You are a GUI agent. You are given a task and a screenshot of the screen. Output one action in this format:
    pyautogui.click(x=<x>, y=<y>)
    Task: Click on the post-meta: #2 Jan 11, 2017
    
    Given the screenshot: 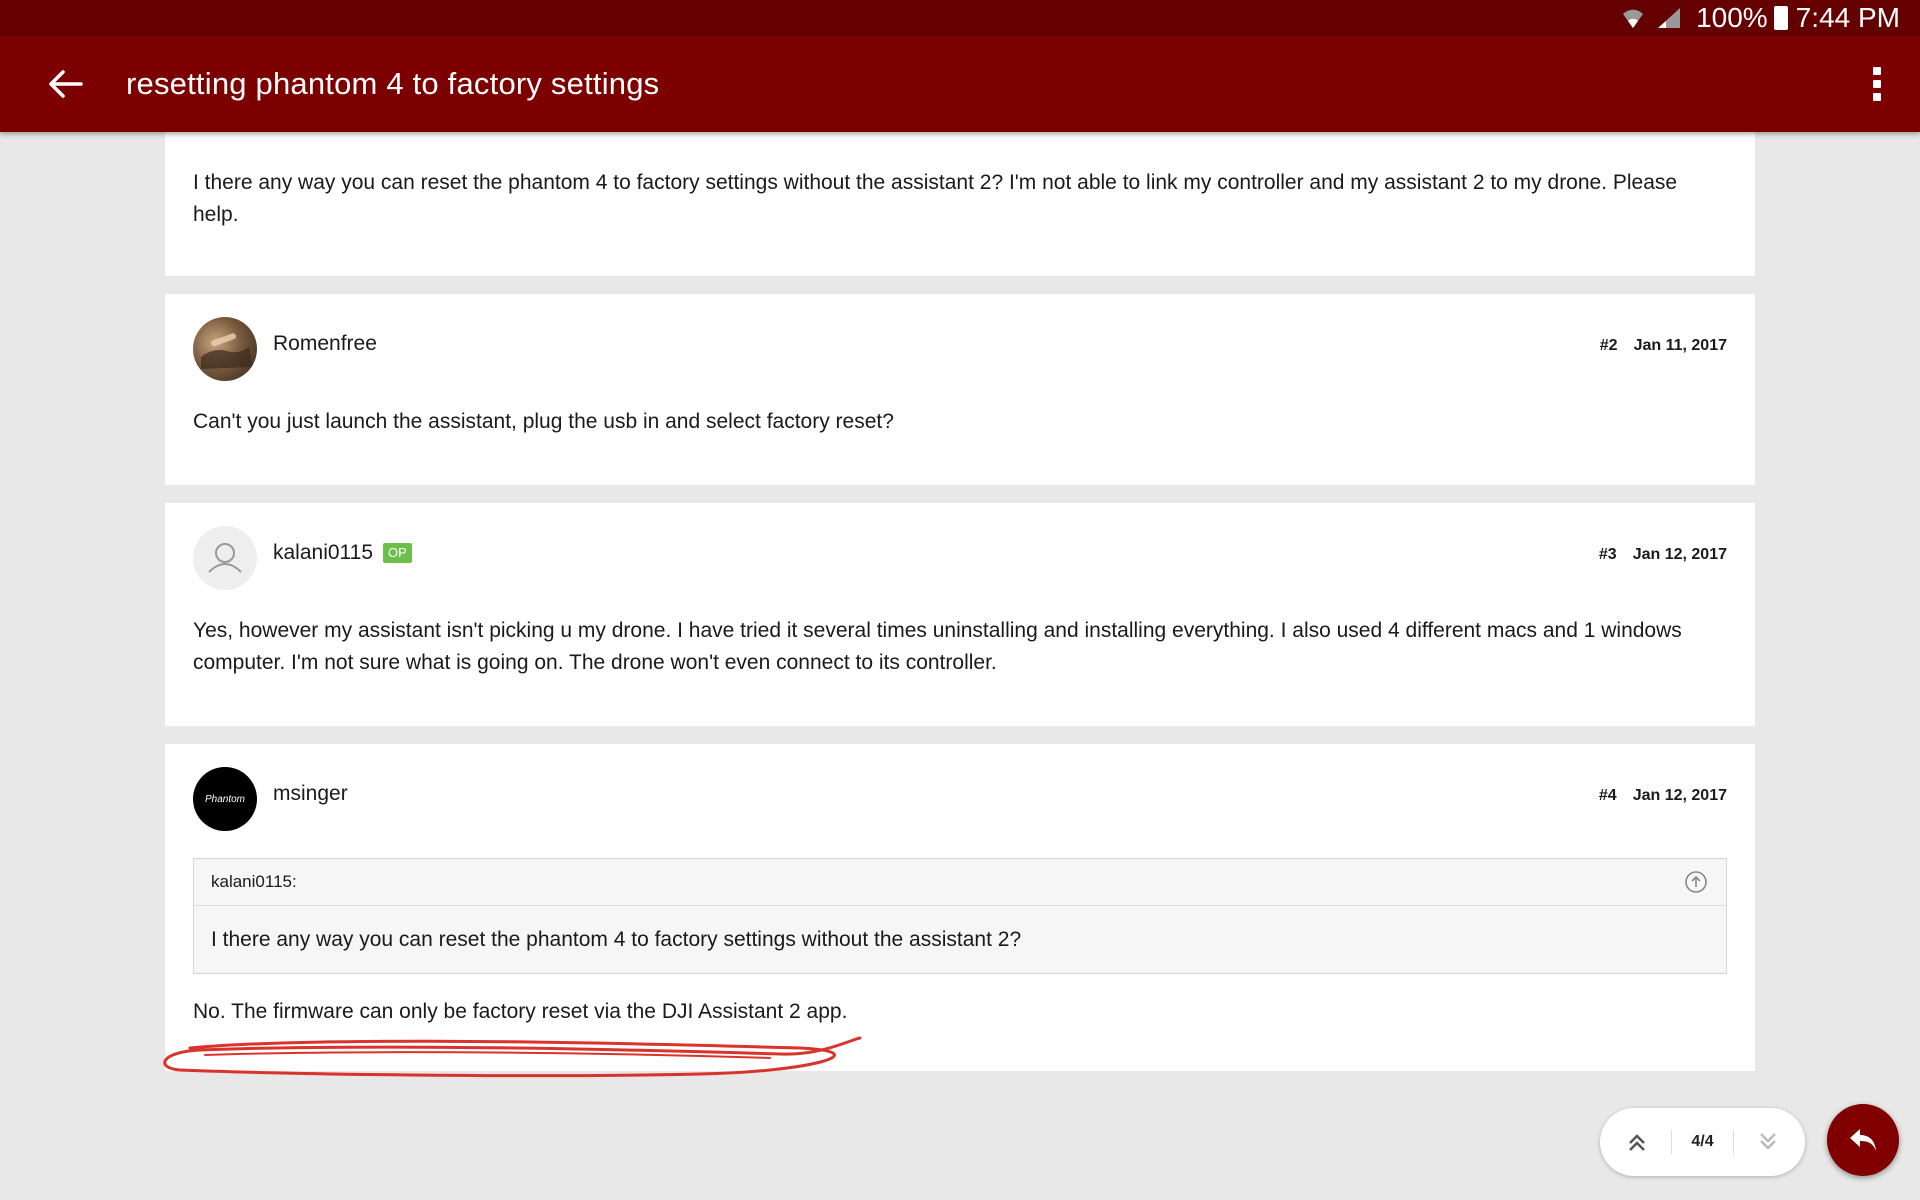 What is the action you would take?
    pyautogui.click(x=1663, y=346)
    